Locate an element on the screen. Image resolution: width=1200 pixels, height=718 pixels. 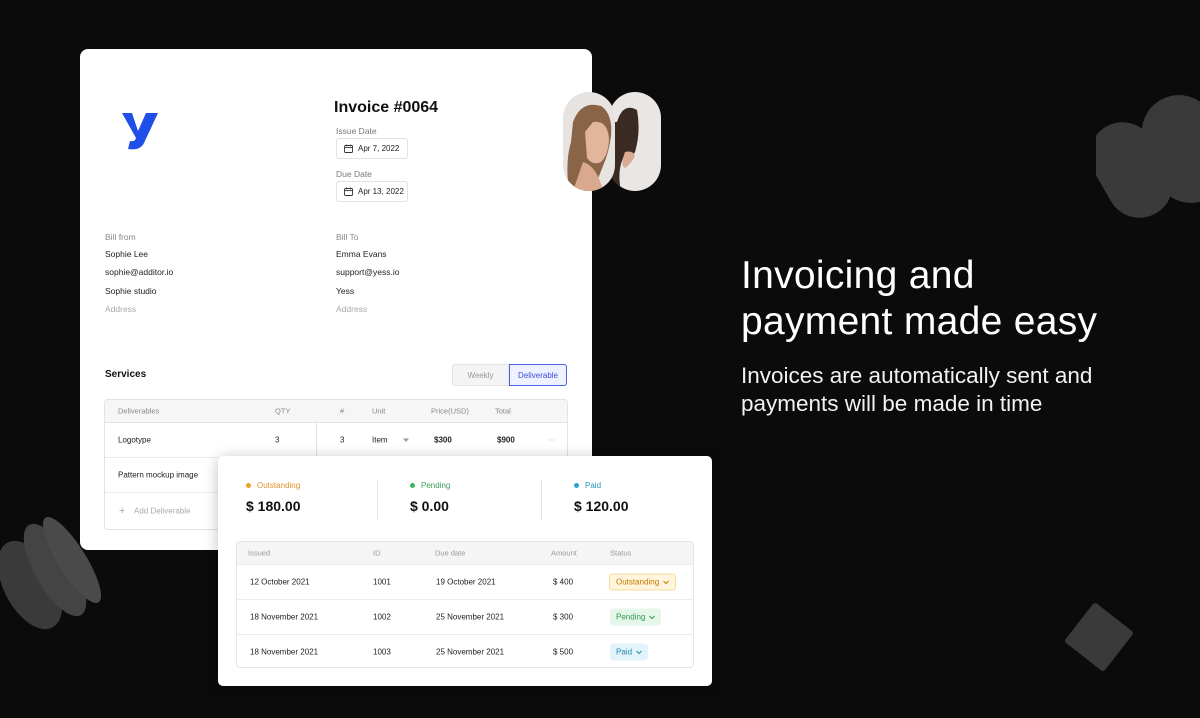
stat-label: Paid is located at coordinates (593, 485).